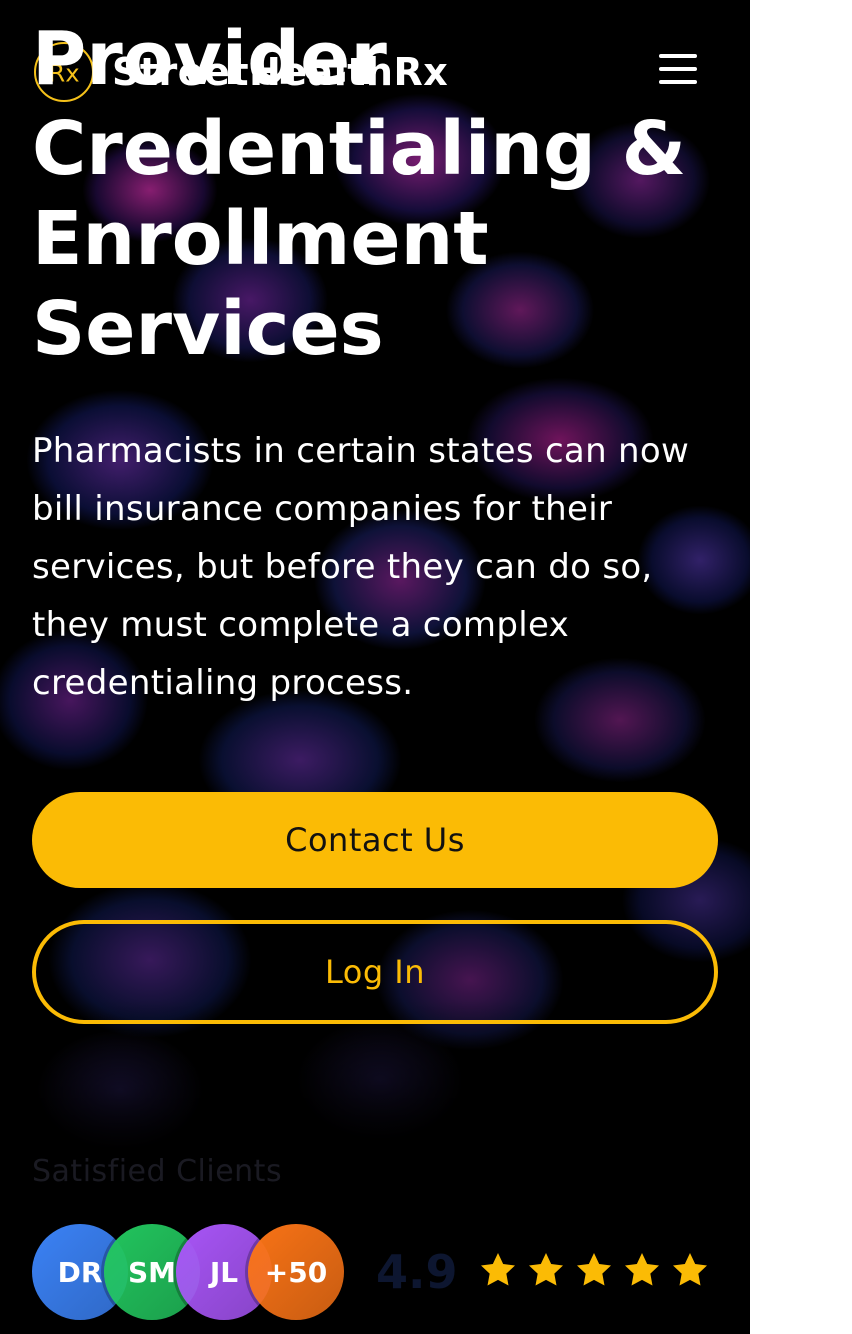 This screenshot has height=1334, width=852. Describe the element at coordinates (152, 1272) in the screenshot. I see `avatar-initials: SM` at that location.